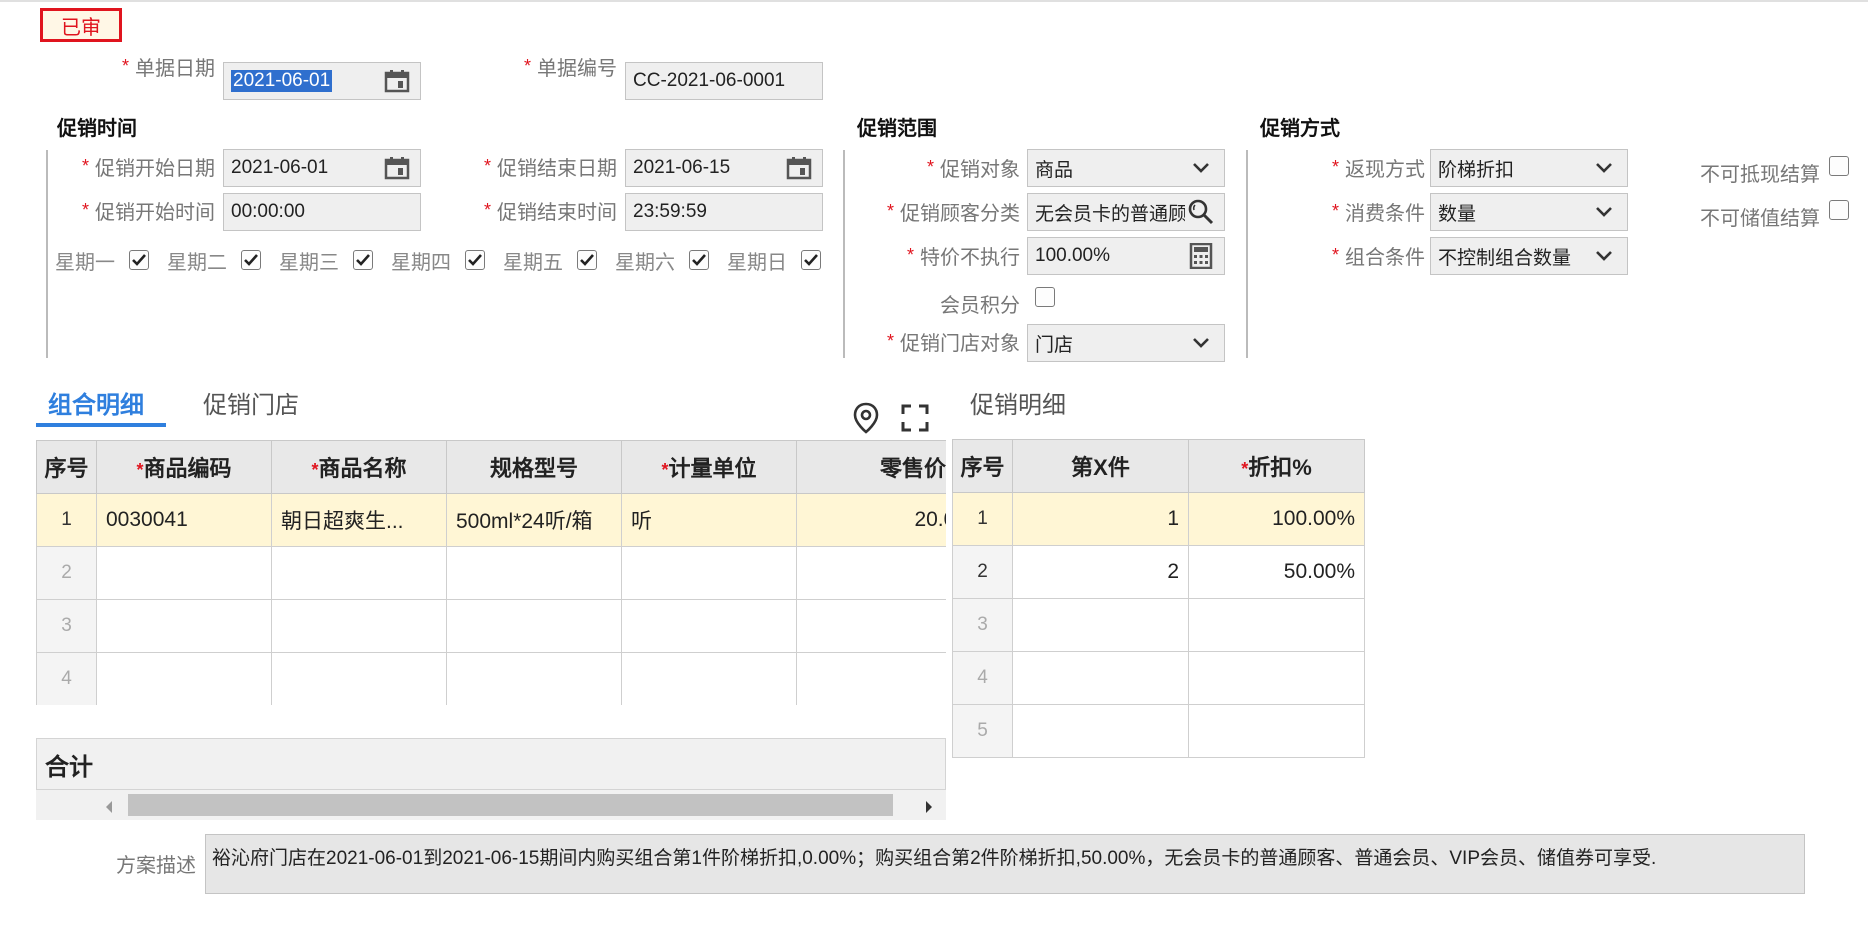  What do you see at coordinates (1045, 297) in the screenshot?
I see `member-points-checkbox` at bounding box center [1045, 297].